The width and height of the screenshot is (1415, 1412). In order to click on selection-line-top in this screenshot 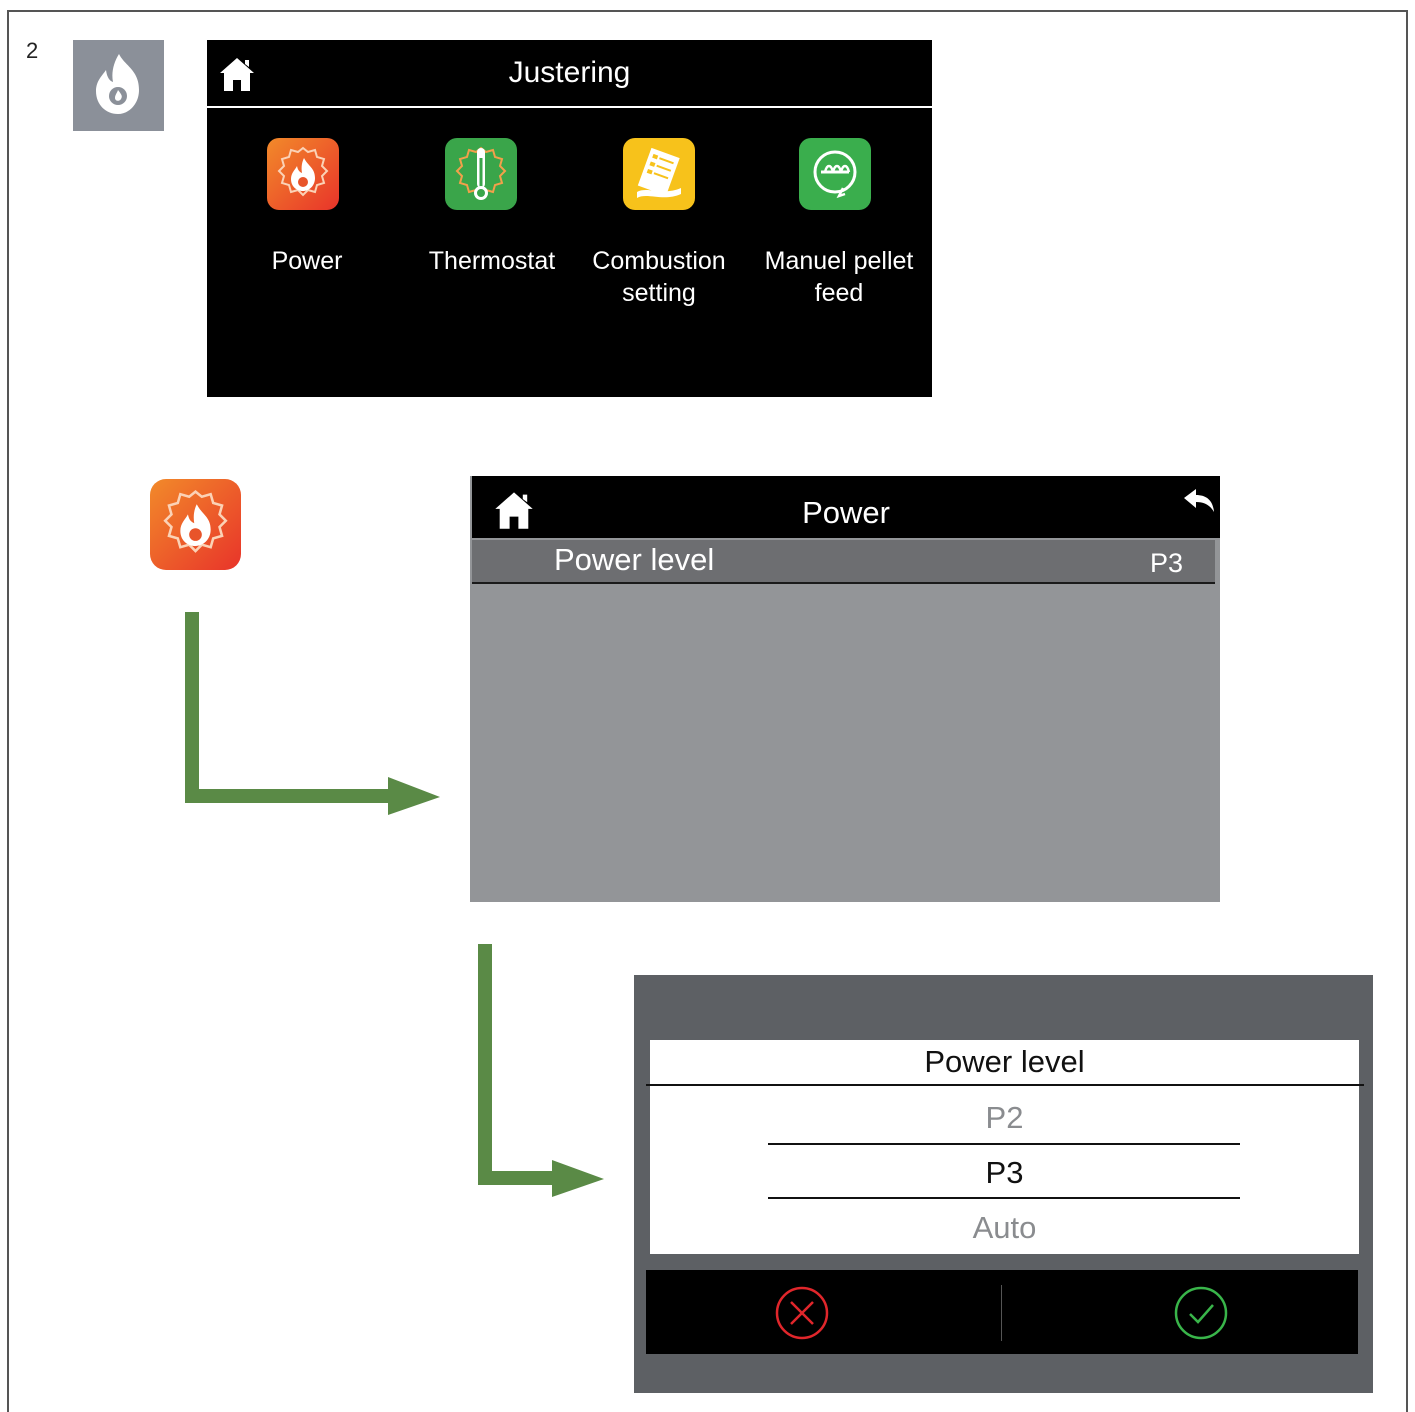, I will do `click(1004, 1144)`.